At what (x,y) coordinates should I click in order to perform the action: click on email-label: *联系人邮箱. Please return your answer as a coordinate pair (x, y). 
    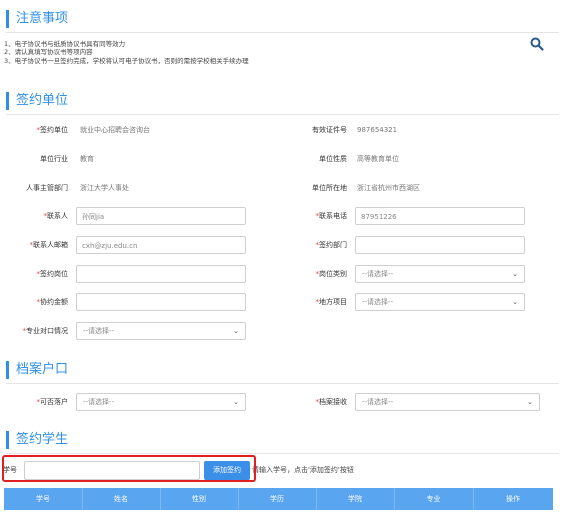
    Looking at the image, I should click on (49, 245).